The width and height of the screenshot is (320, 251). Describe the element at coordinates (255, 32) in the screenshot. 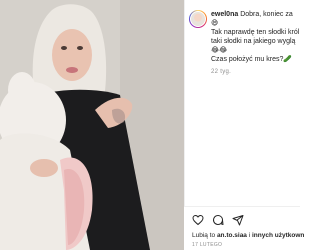

I see `caption-line: Tak naprawdę ten słodki król` at that location.